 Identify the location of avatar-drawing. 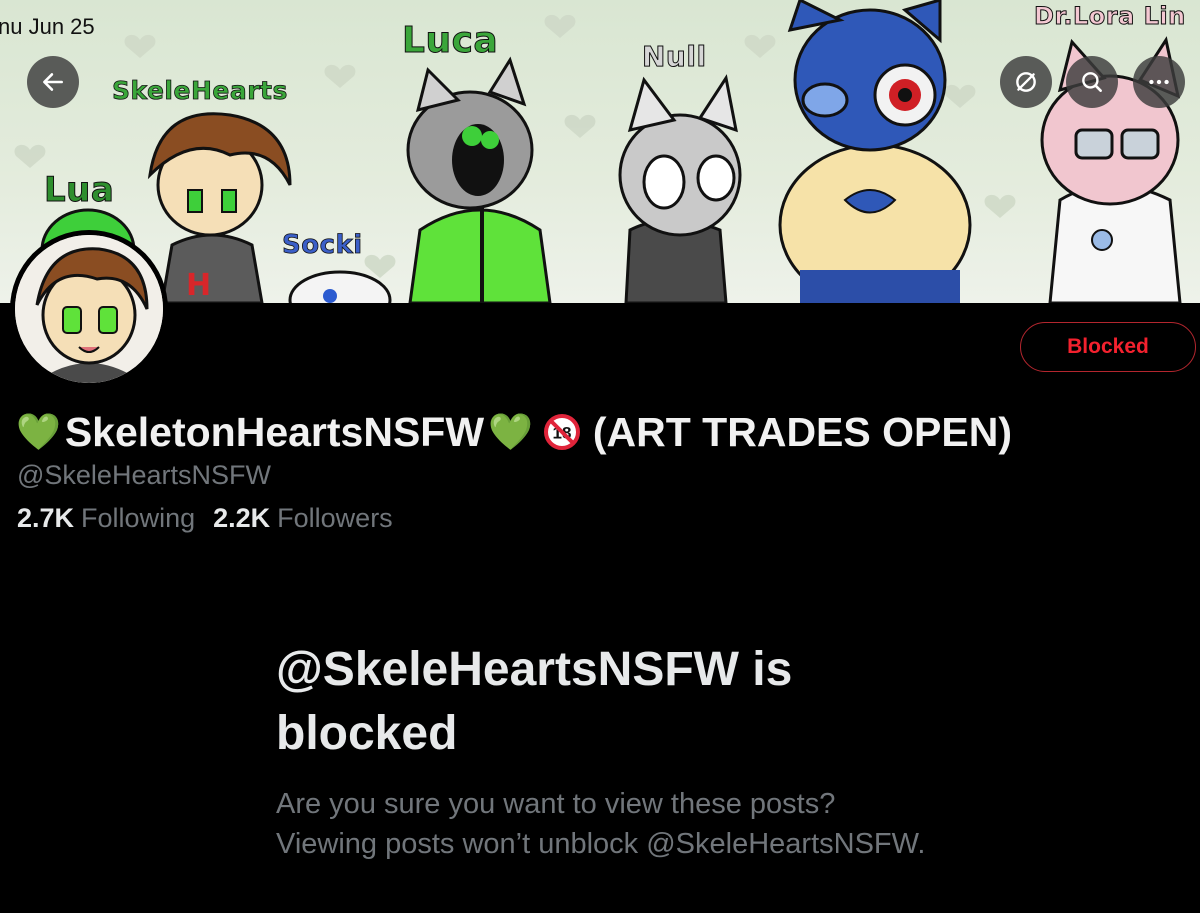
(89, 309).